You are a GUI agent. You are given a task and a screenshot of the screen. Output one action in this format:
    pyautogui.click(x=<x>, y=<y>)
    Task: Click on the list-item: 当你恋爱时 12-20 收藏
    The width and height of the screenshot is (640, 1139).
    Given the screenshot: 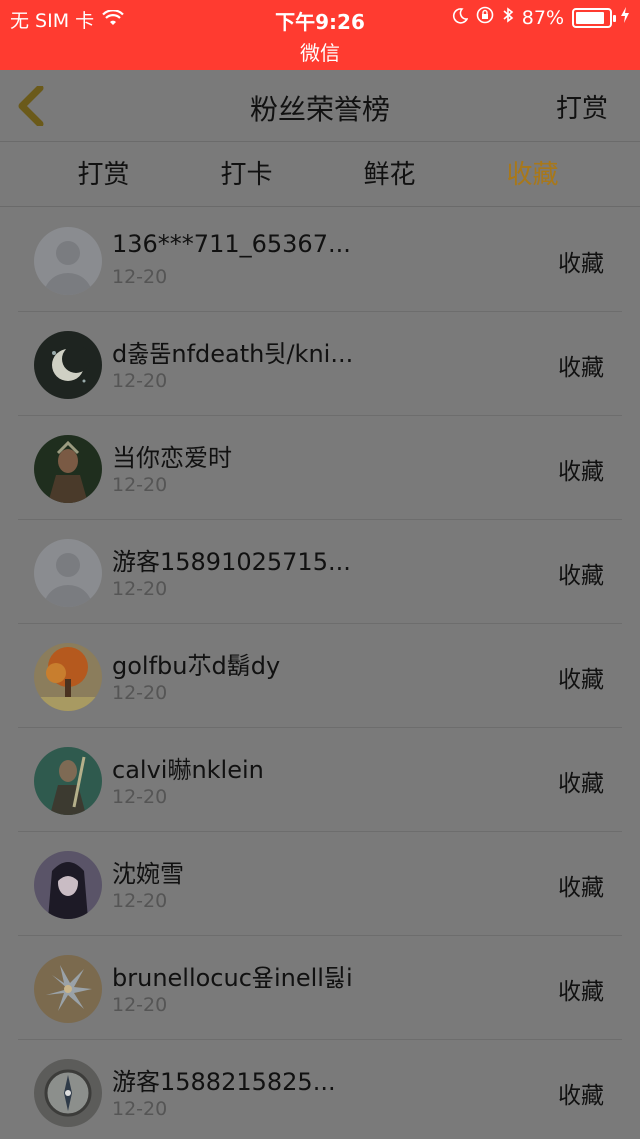 What is the action you would take?
    pyautogui.click(x=320, y=468)
    